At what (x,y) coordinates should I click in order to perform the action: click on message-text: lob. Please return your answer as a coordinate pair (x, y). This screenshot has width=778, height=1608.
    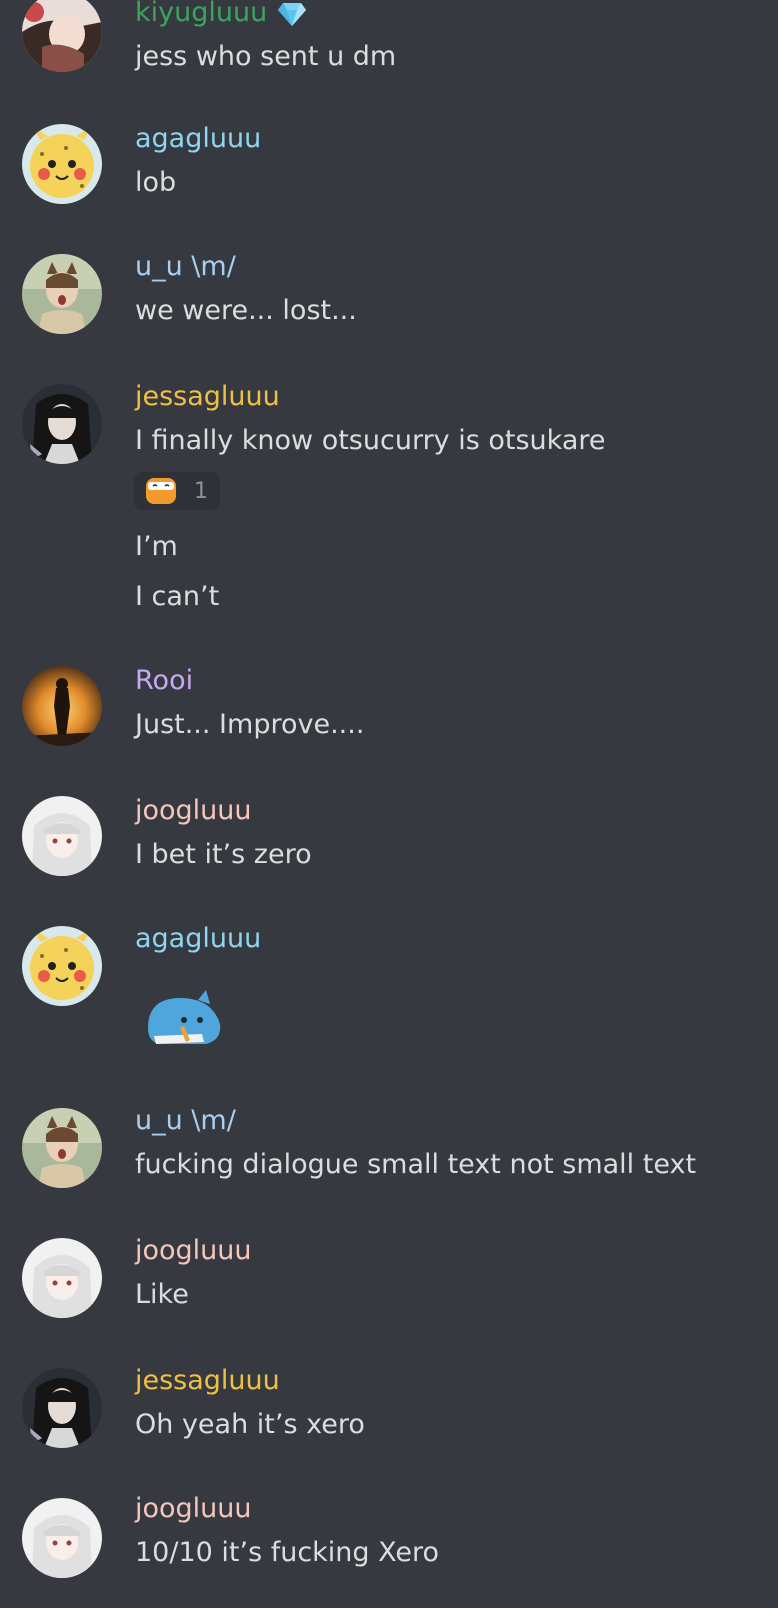
    Looking at the image, I should click on (156, 182).